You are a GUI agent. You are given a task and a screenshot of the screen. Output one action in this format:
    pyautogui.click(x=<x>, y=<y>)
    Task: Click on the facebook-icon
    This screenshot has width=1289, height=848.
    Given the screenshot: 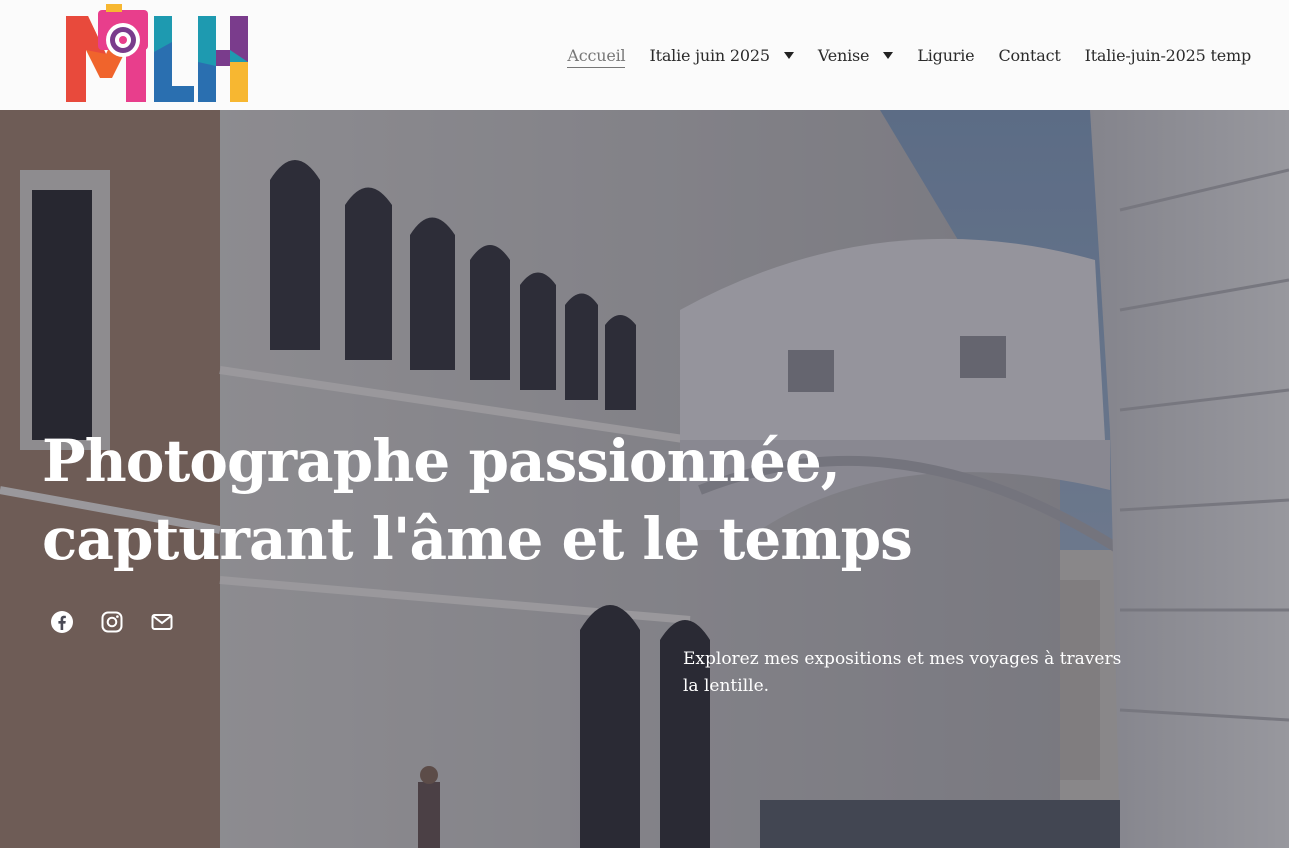 What is the action you would take?
    pyautogui.click(x=62, y=622)
    